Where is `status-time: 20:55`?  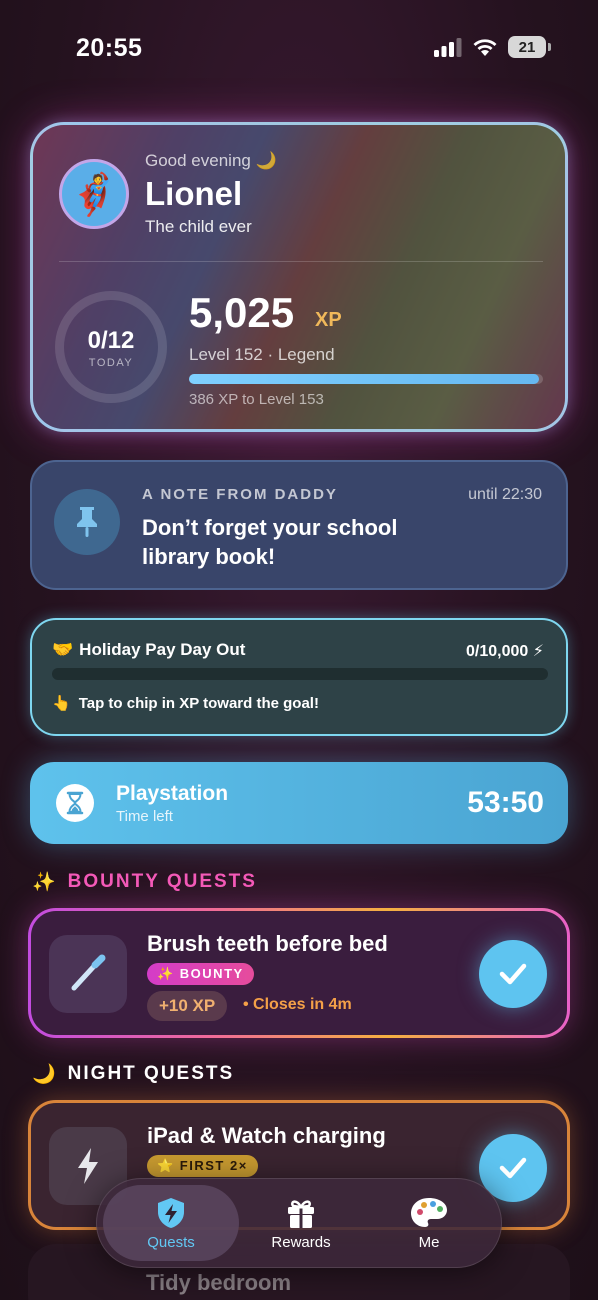 status-time: 20:55 is located at coordinates (109, 48).